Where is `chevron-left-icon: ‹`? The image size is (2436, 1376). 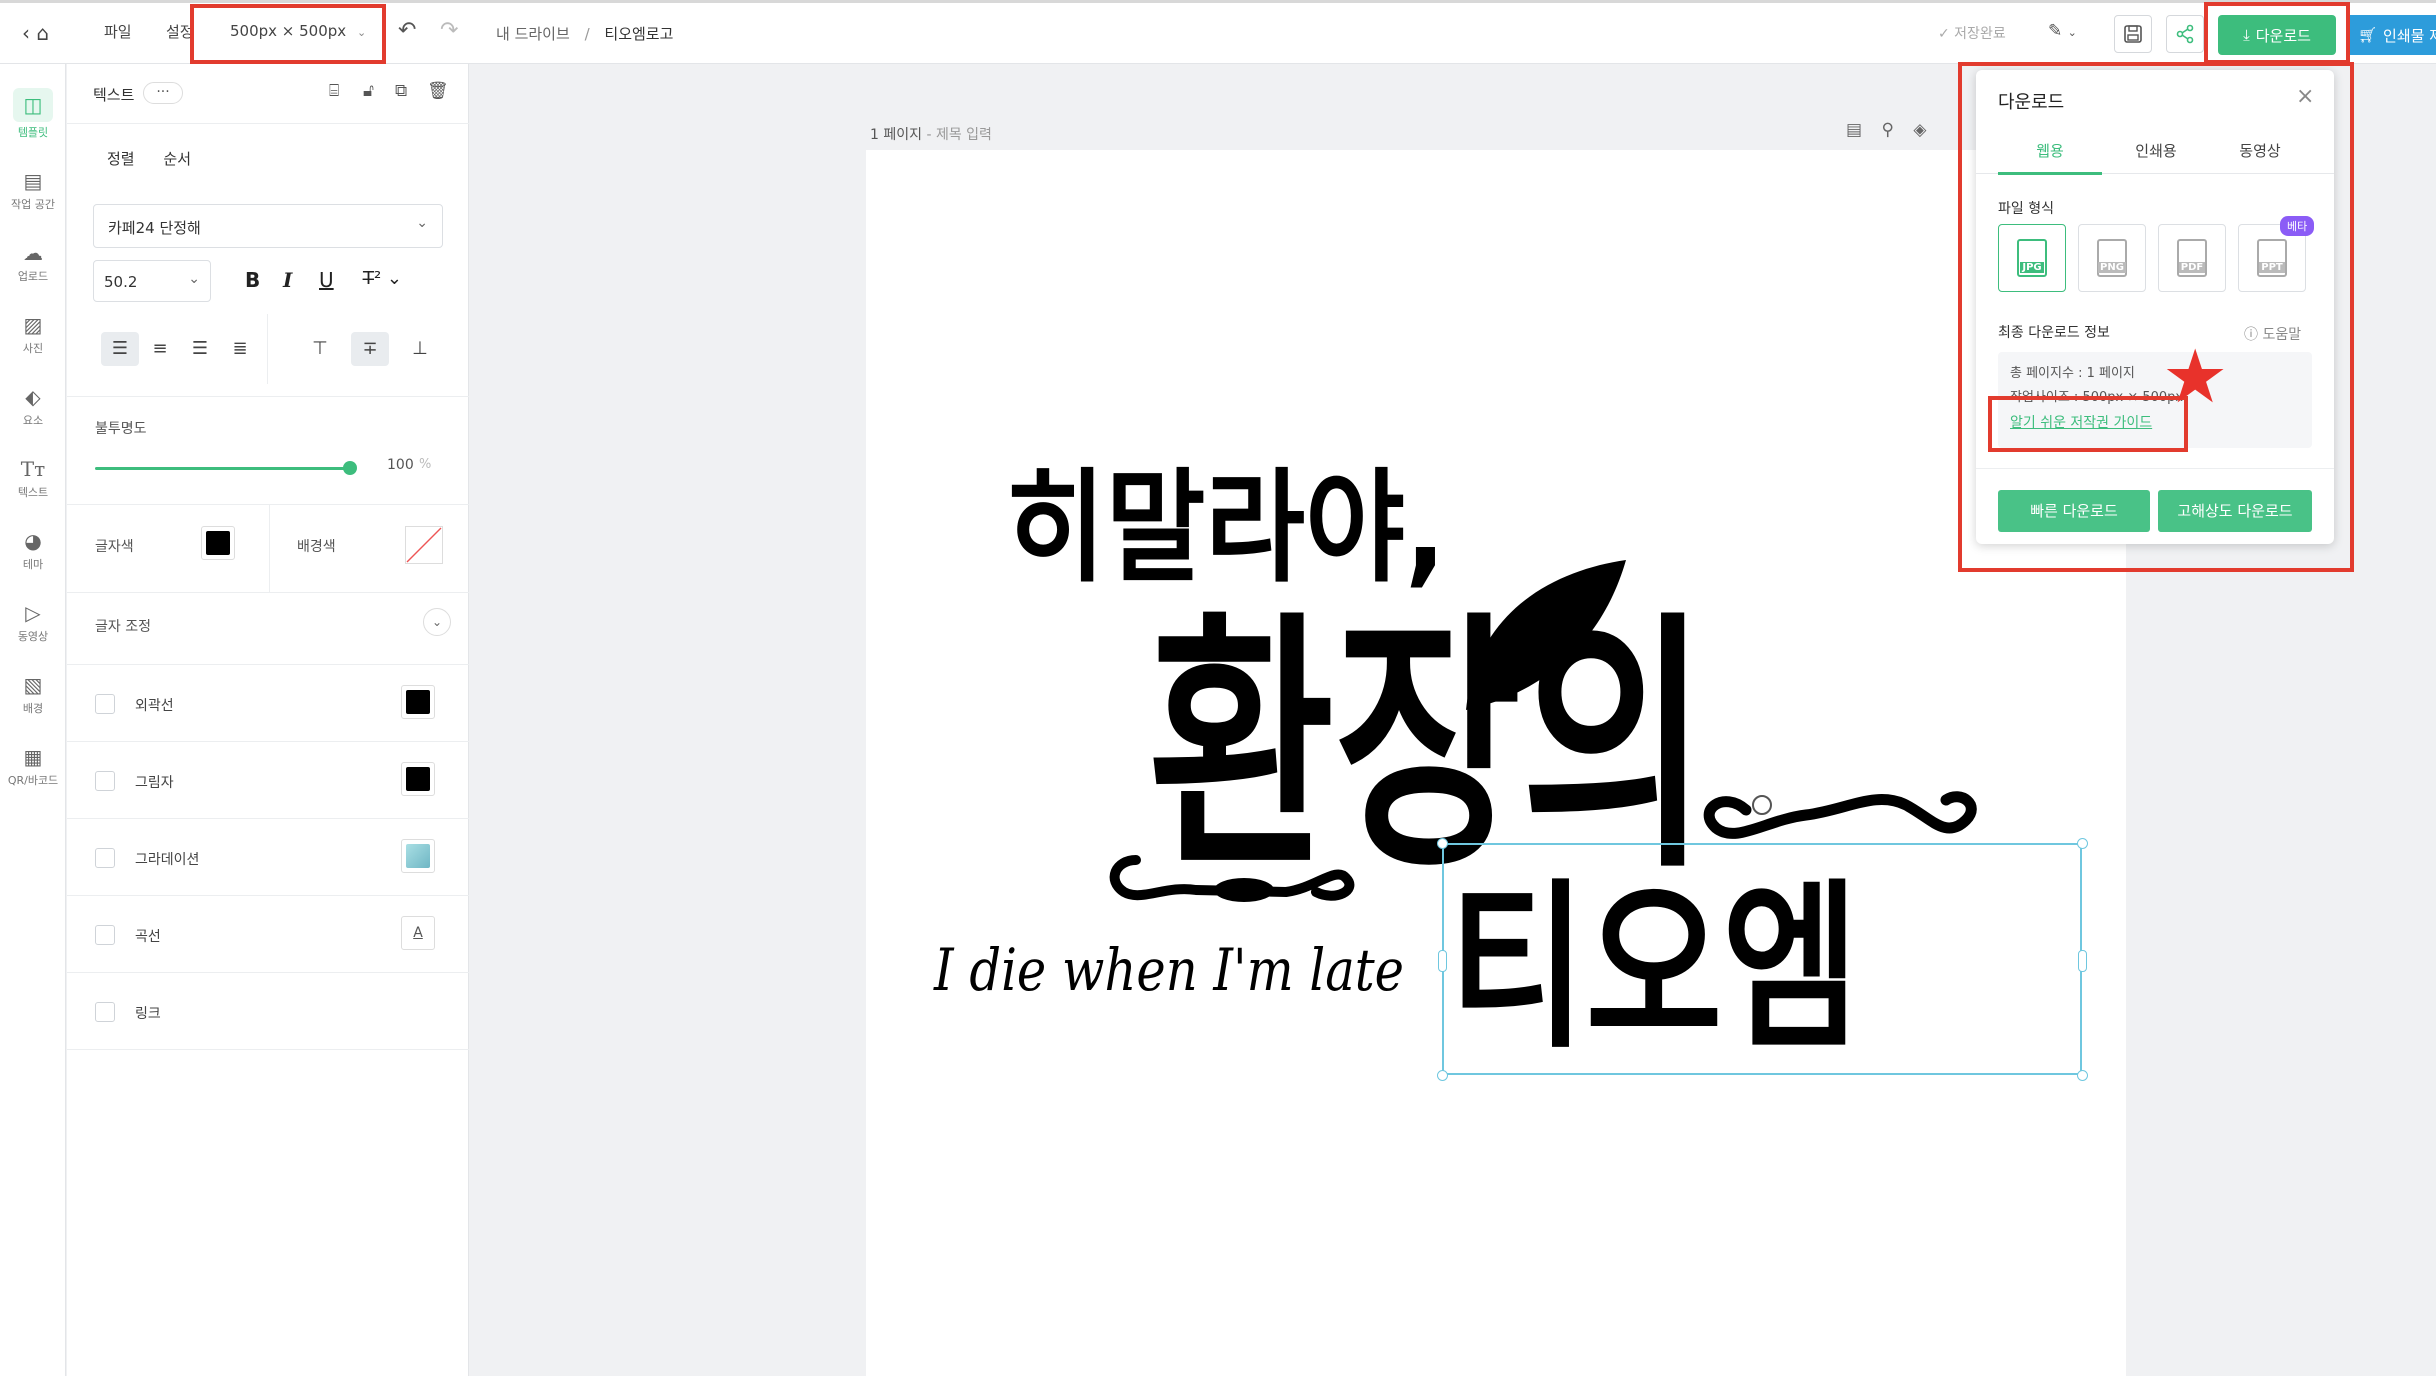
chevron-left-icon: ‹ is located at coordinates (26, 33).